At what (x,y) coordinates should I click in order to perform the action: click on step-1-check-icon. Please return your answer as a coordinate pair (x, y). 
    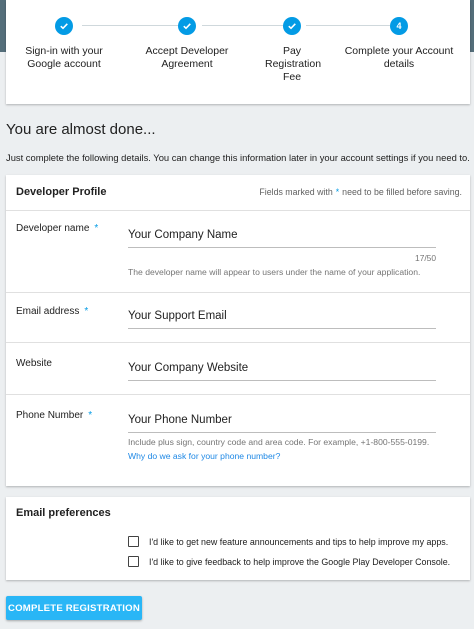
    Looking at the image, I should click on (64, 26).